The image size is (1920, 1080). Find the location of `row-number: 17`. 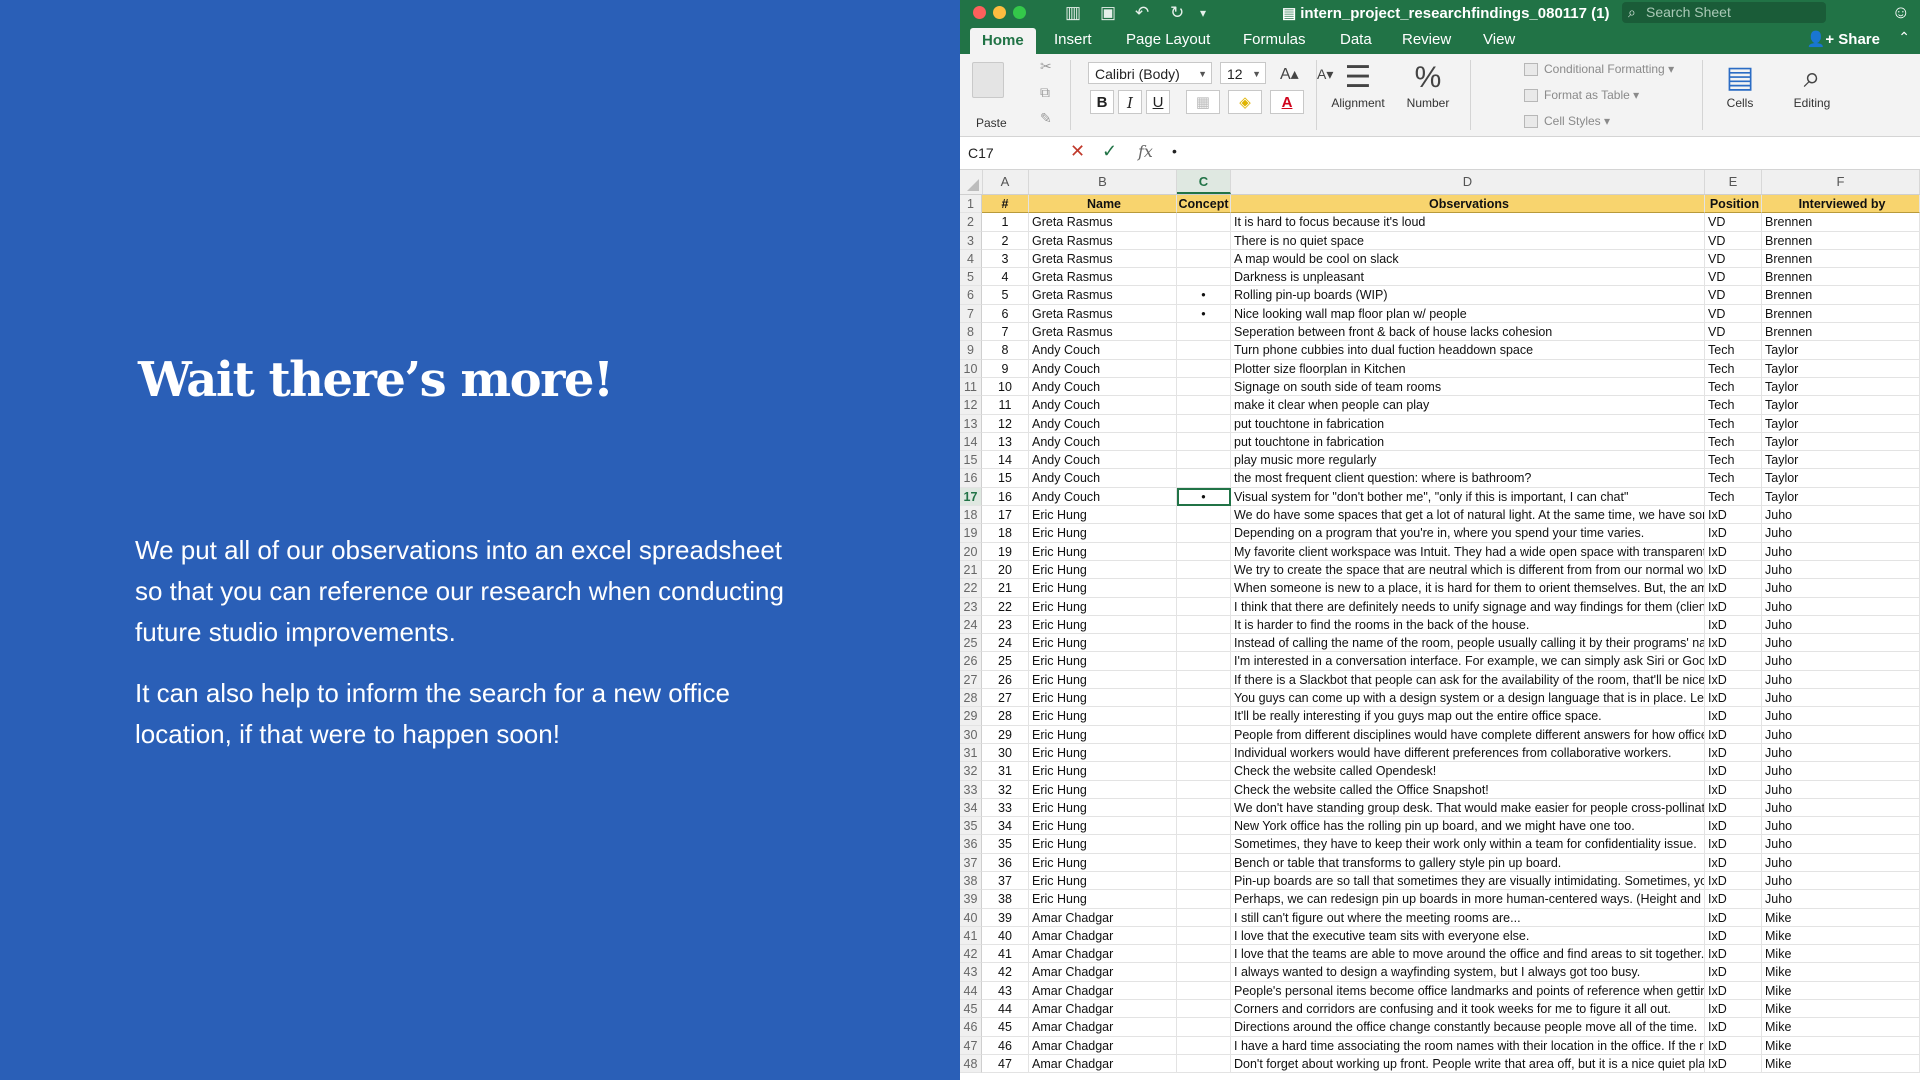

row-number: 17 is located at coordinates (971, 497).